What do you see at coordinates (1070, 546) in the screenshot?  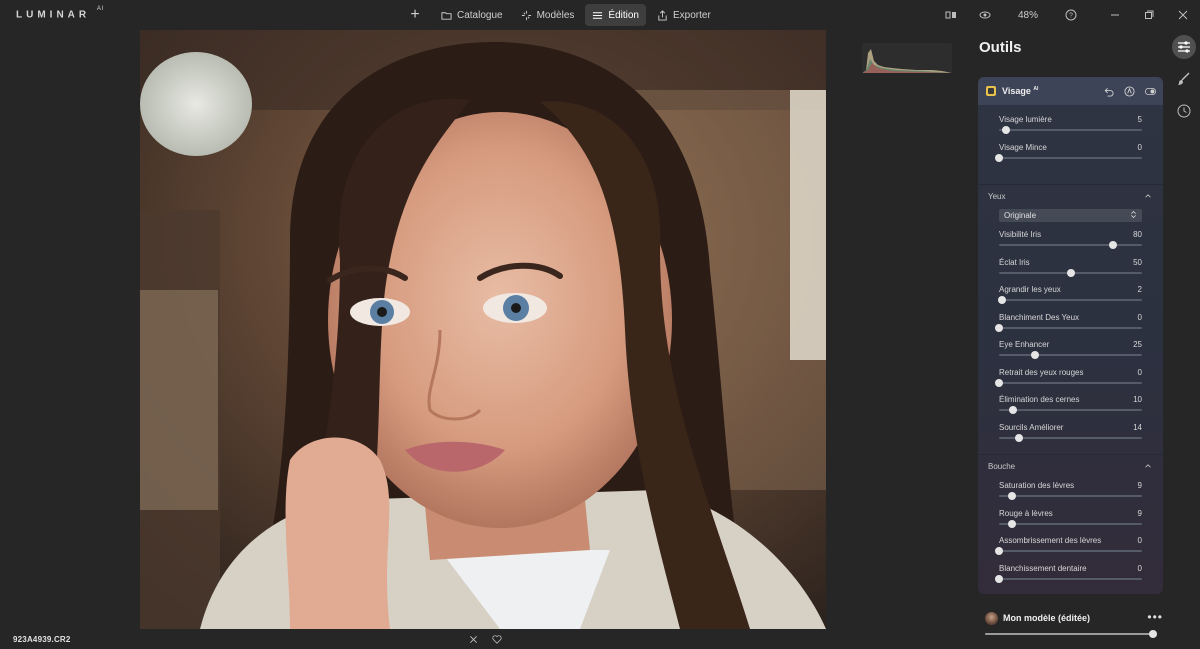 I see `slider-assombrissement-levres: Assombrissement des lèvres 0` at bounding box center [1070, 546].